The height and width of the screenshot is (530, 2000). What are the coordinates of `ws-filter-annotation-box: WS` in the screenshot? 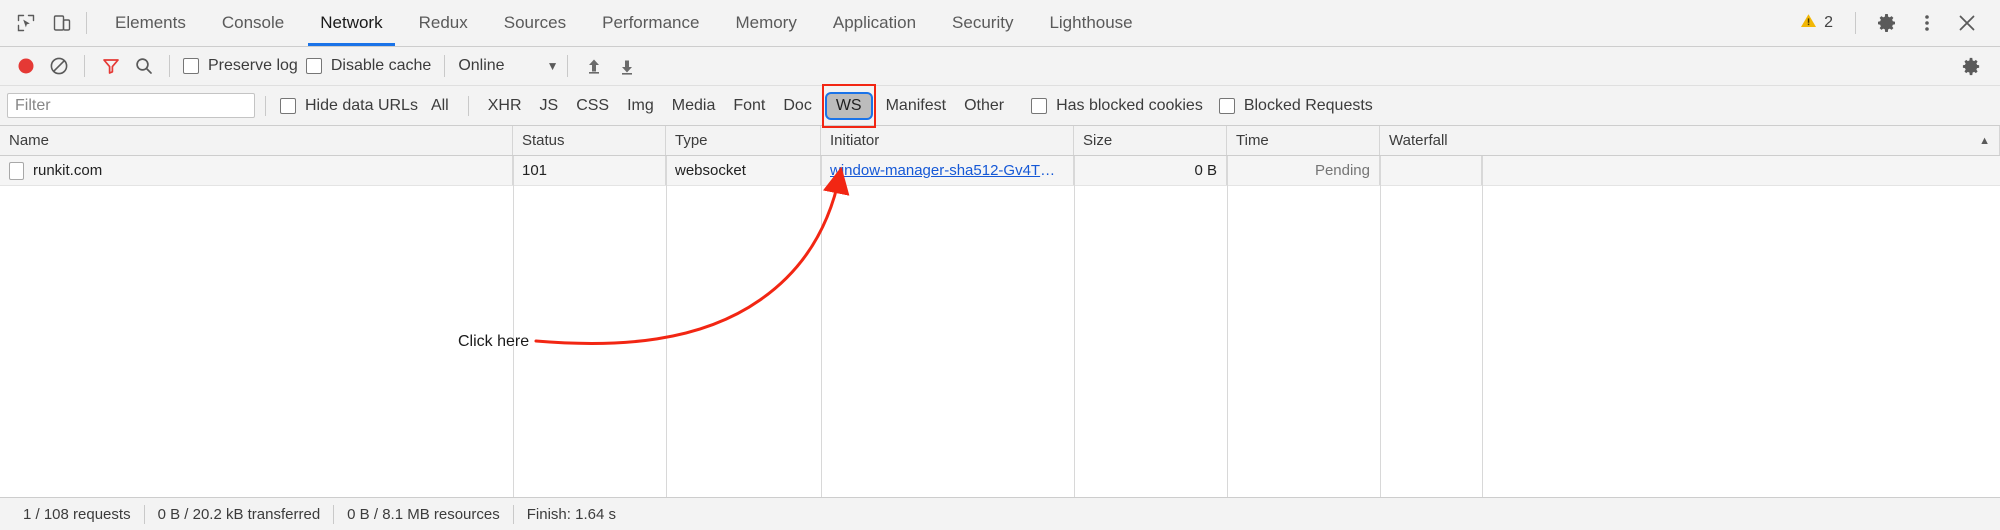 It's located at (848, 105).